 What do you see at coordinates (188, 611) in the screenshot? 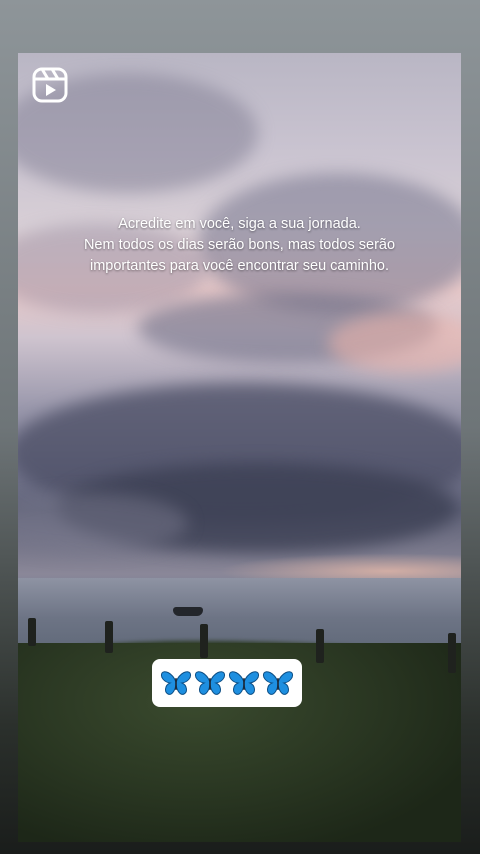
I see `boat` at bounding box center [188, 611].